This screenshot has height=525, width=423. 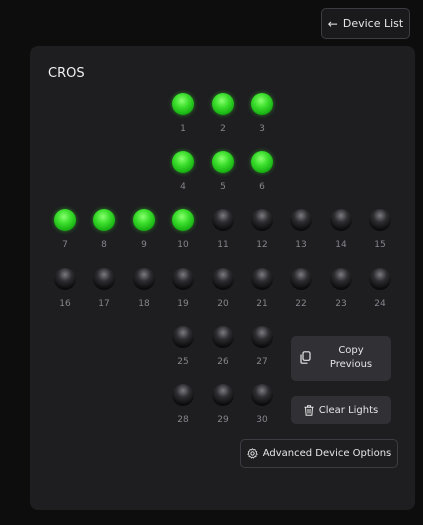 What do you see at coordinates (183, 187) in the screenshot?
I see `light-number-label: 4` at bounding box center [183, 187].